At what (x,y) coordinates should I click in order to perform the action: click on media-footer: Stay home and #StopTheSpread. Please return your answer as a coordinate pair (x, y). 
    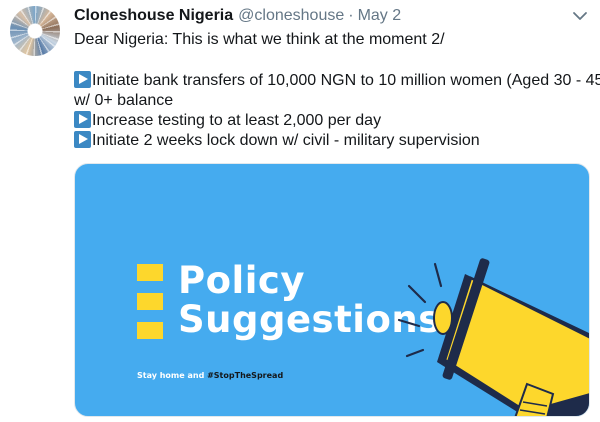
    Looking at the image, I should click on (210, 375).